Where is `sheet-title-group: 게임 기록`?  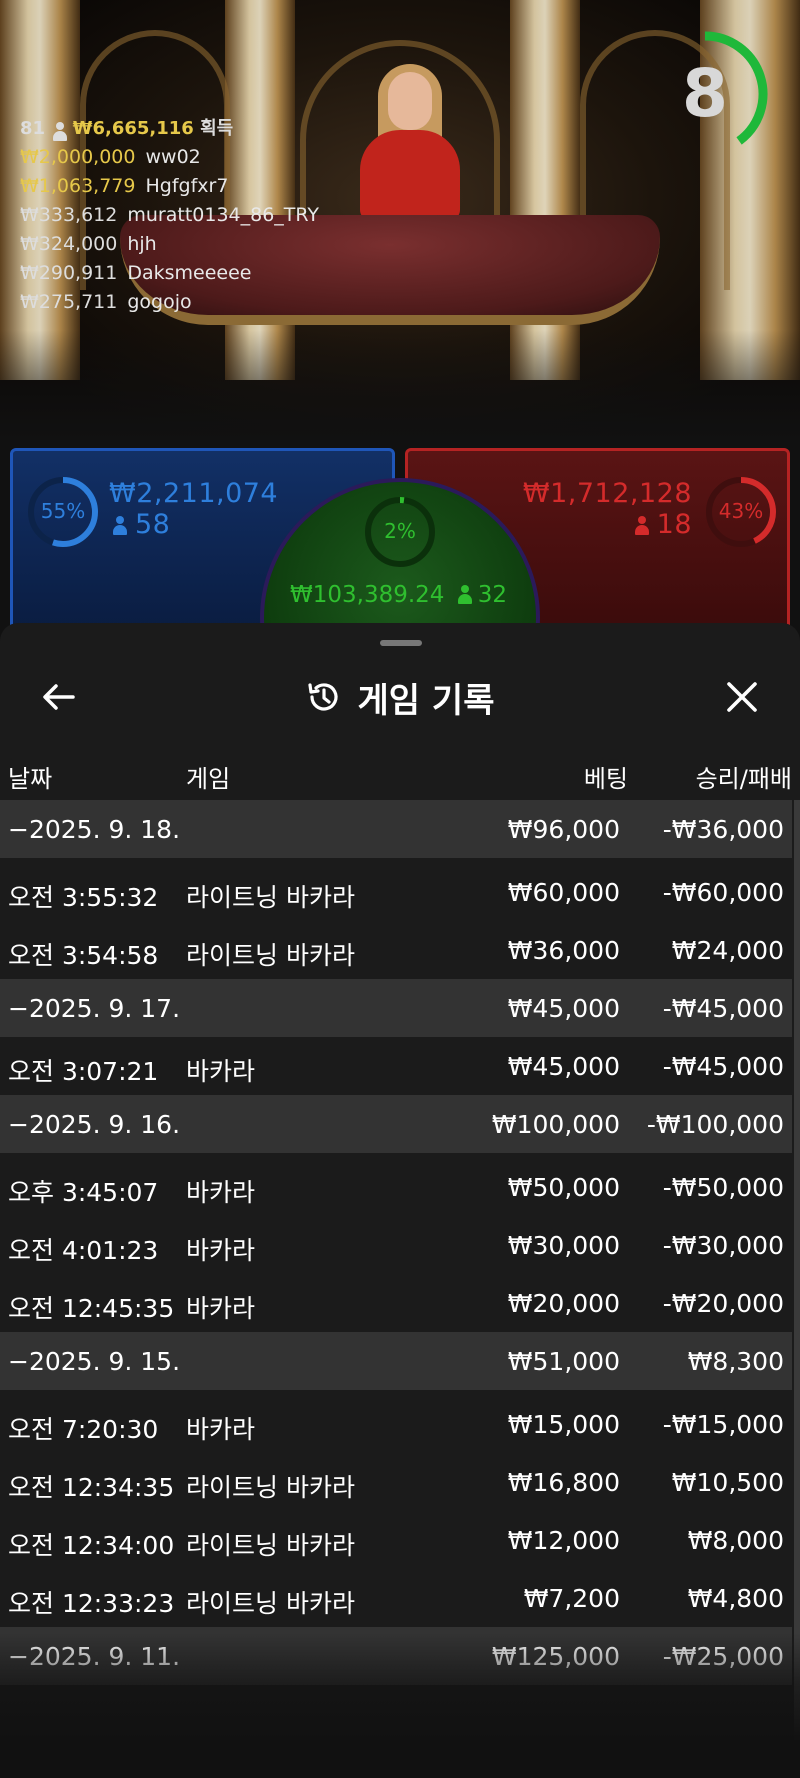
sheet-title-group: 게임 기록 is located at coordinates (400, 697).